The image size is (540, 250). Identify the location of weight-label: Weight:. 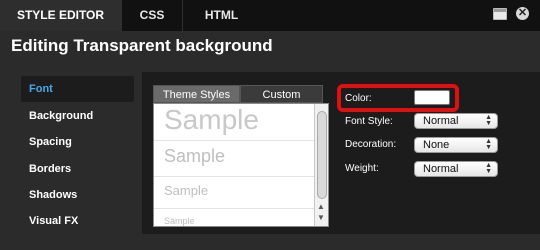
(362, 168).